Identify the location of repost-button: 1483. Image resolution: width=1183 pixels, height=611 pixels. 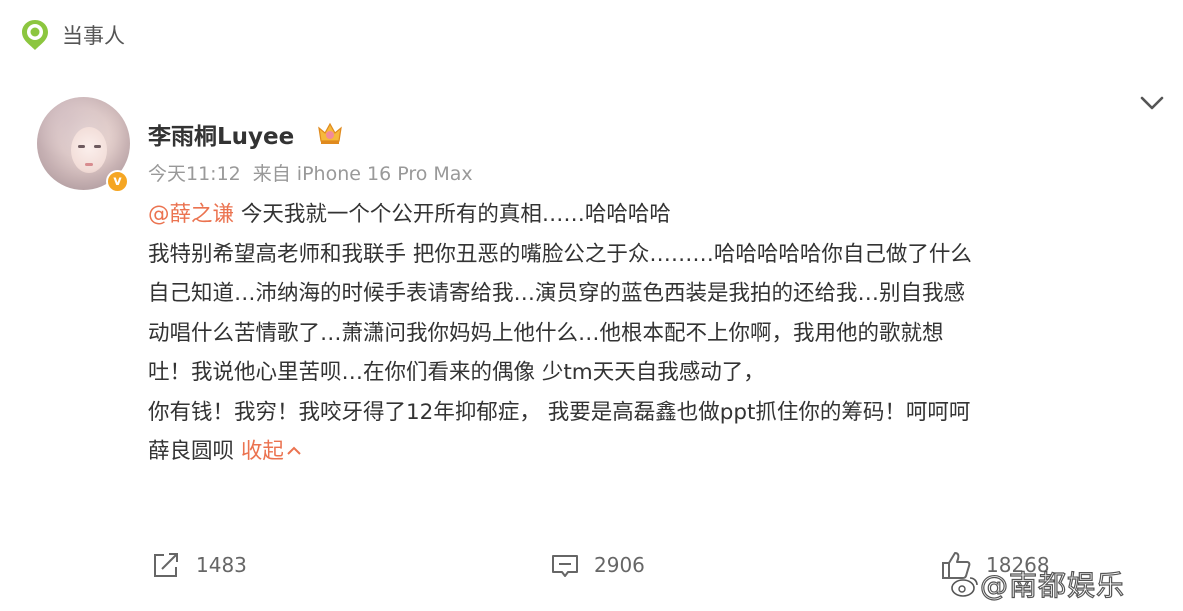
(198, 565).